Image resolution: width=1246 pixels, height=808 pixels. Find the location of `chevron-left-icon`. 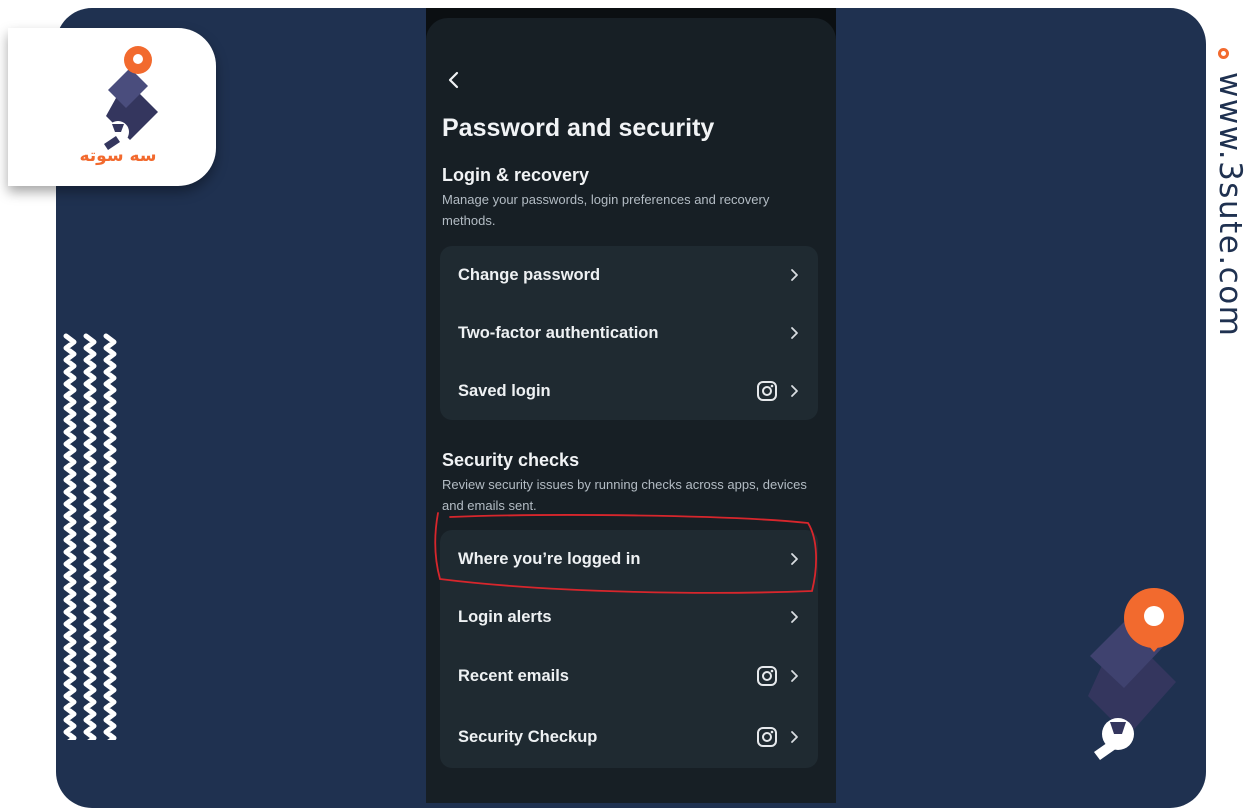

chevron-left-icon is located at coordinates (454, 80).